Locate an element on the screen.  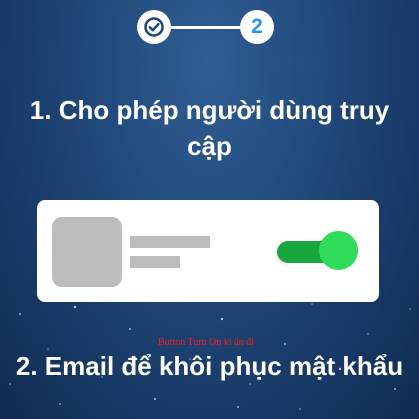
hint-text: Button Turn On ki ấn đi is located at coordinates (206, 342).